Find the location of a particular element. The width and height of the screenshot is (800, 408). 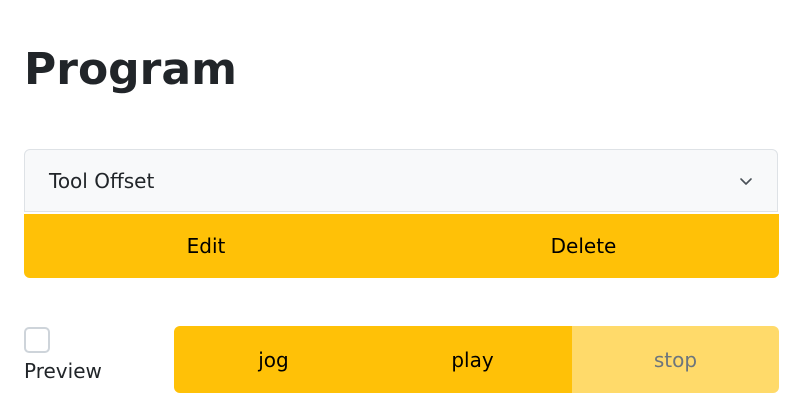

delete-button: Delete is located at coordinates (583, 246).